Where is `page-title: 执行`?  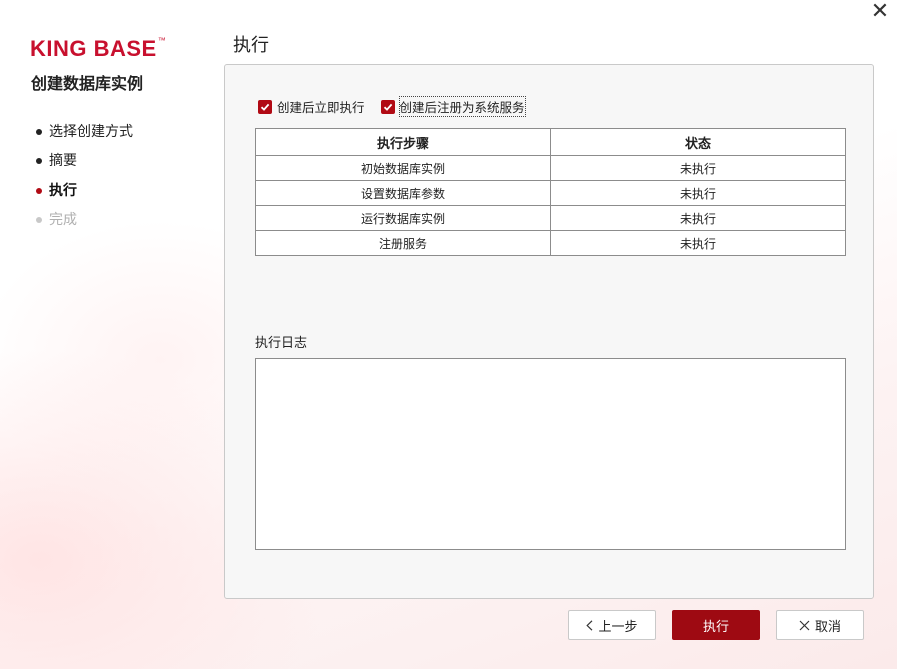
page-title: 执行 is located at coordinates (251, 45).